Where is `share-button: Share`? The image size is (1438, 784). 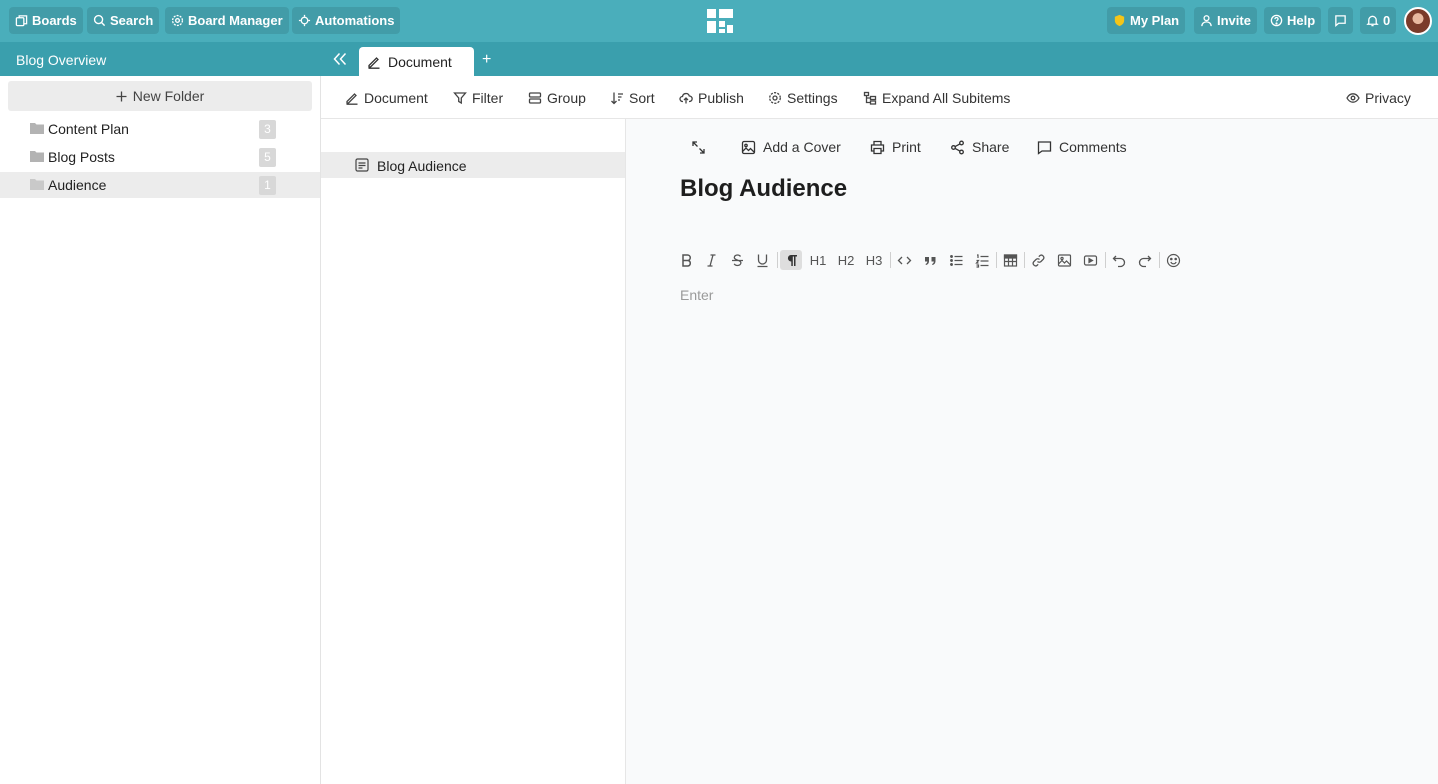 share-button: Share is located at coordinates (979, 147).